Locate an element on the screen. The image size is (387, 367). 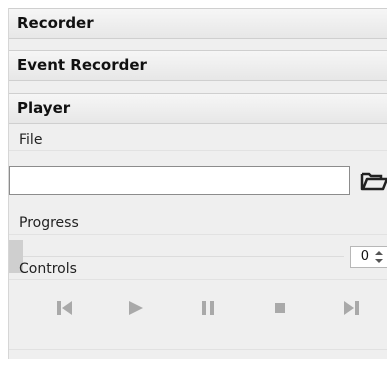
controls-group-divider is located at coordinates (198, 279).